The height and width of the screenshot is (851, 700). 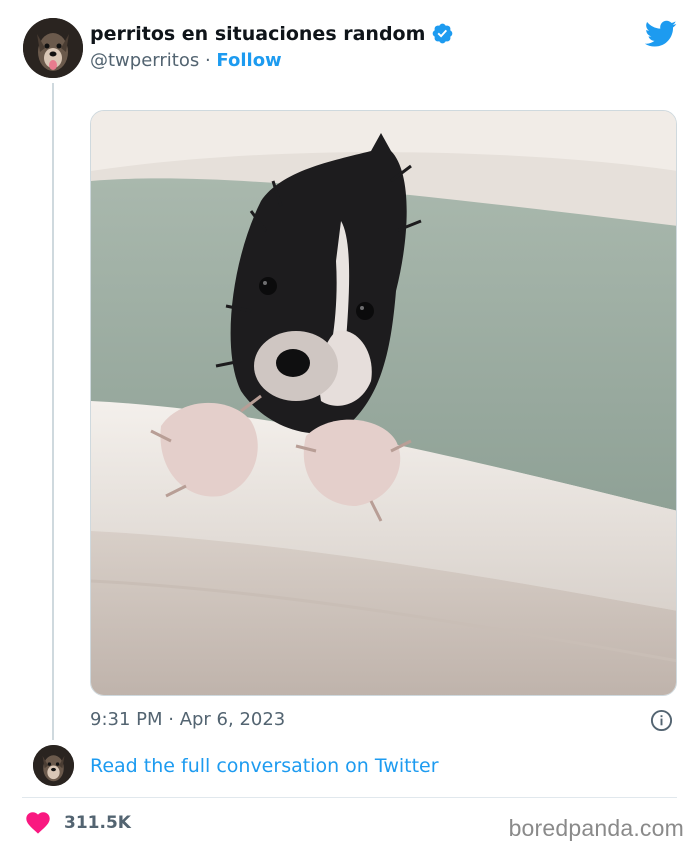 What do you see at coordinates (187, 719) in the screenshot?
I see `tweet-timestamp: 9:31 PM · Apr 6, 2023` at bounding box center [187, 719].